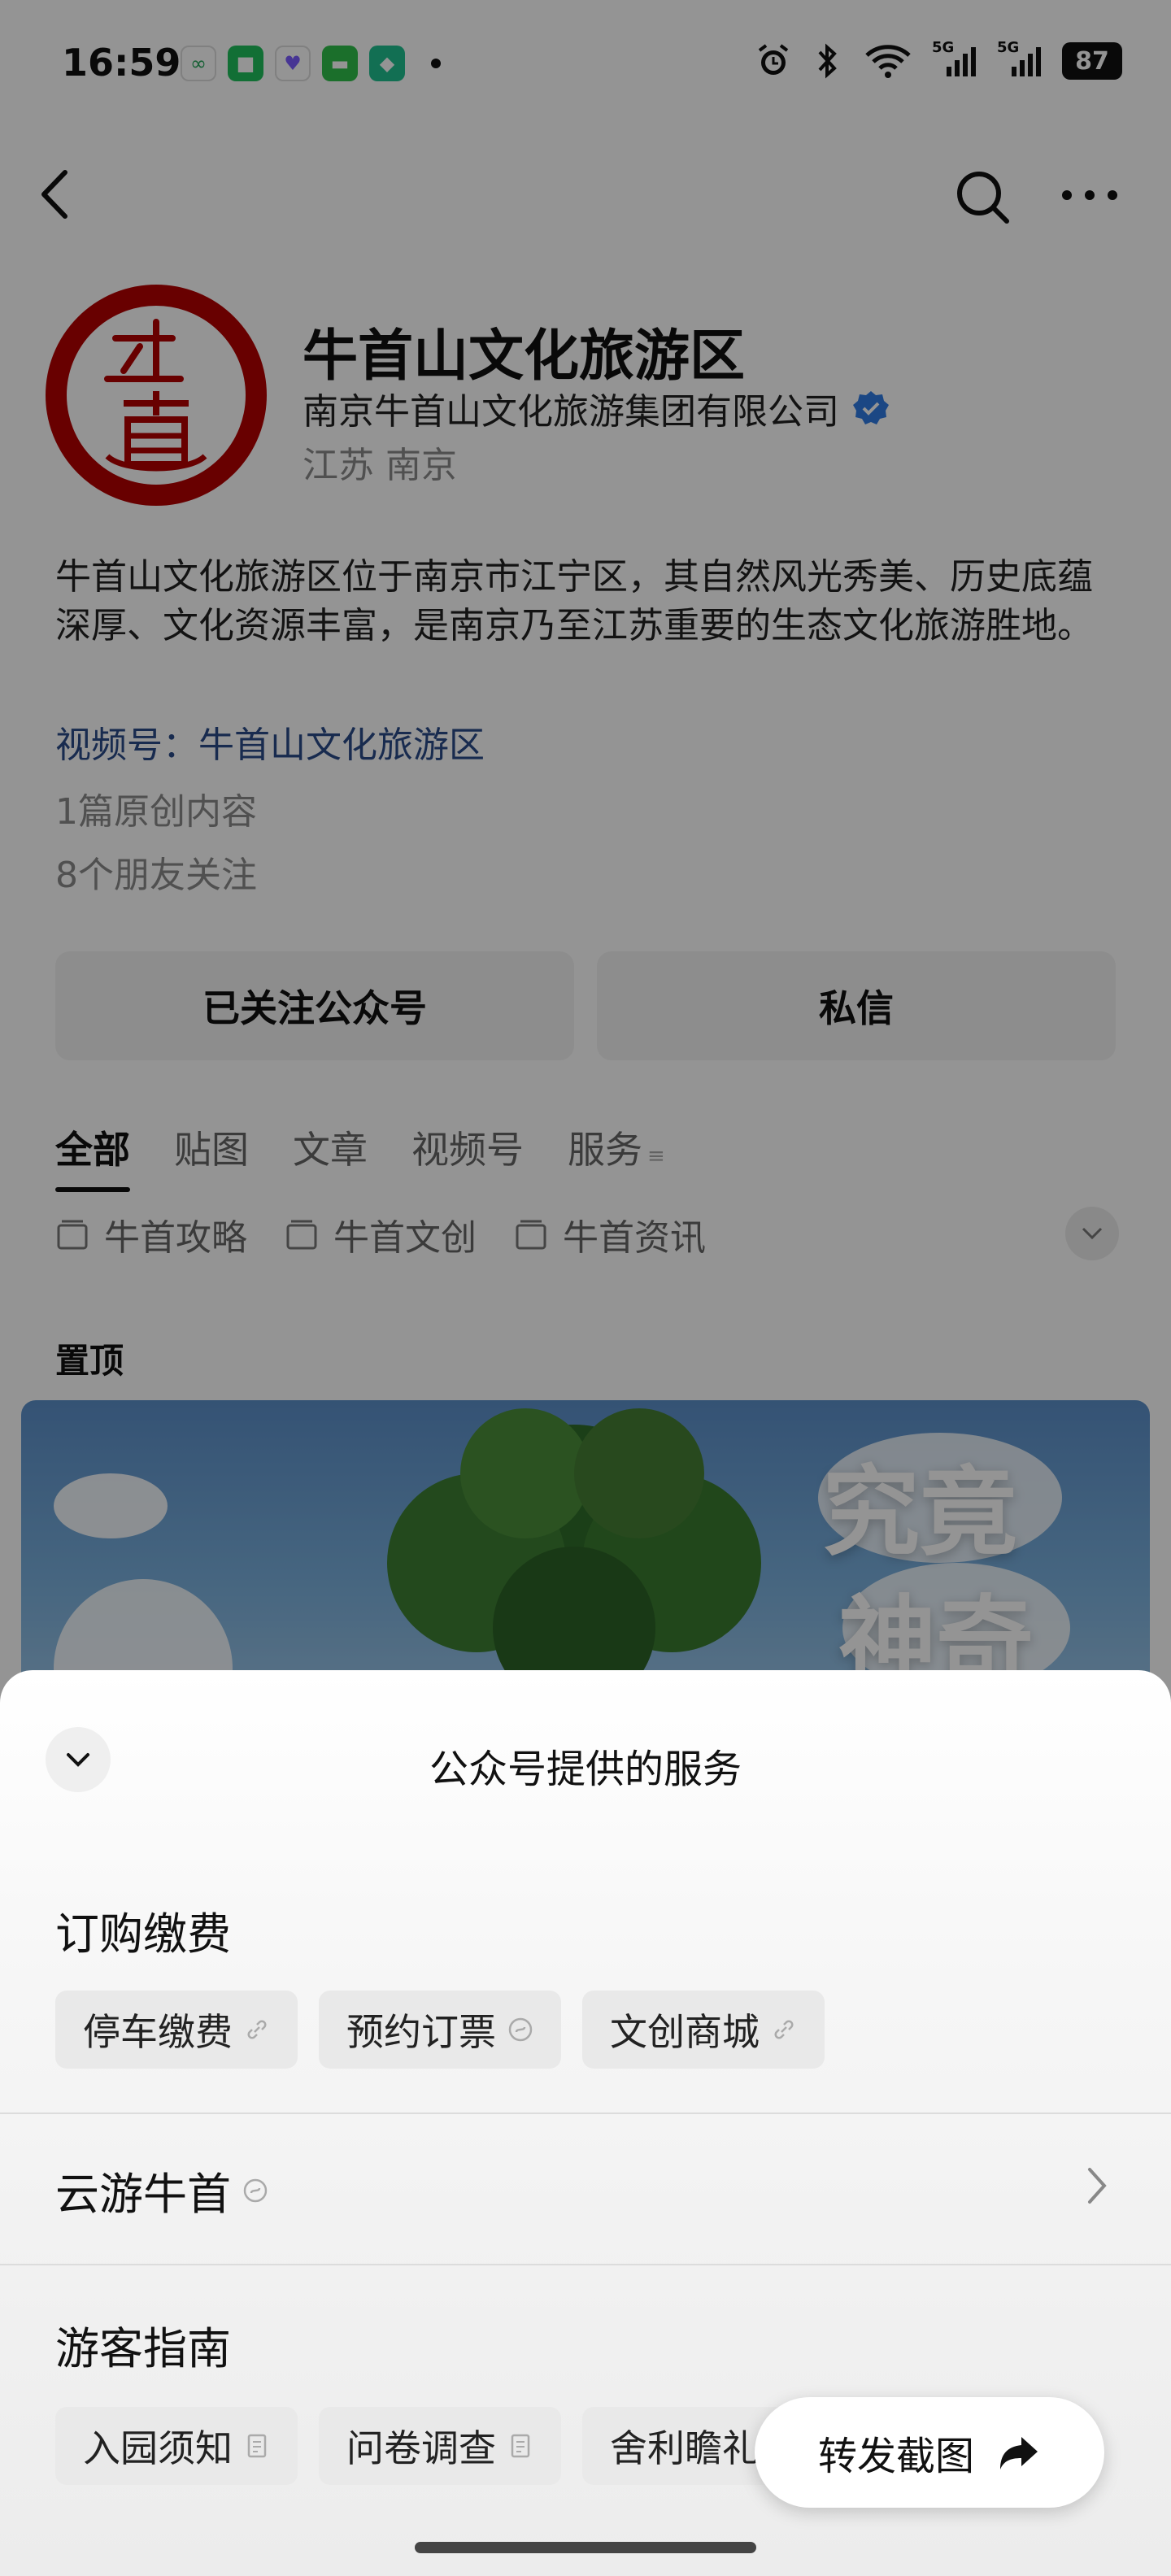  What do you see at coordinates (143, 2195) in the screenshot?
I see `cloud-tour-label: 云游牛首` at bounding box center [143, 2195].